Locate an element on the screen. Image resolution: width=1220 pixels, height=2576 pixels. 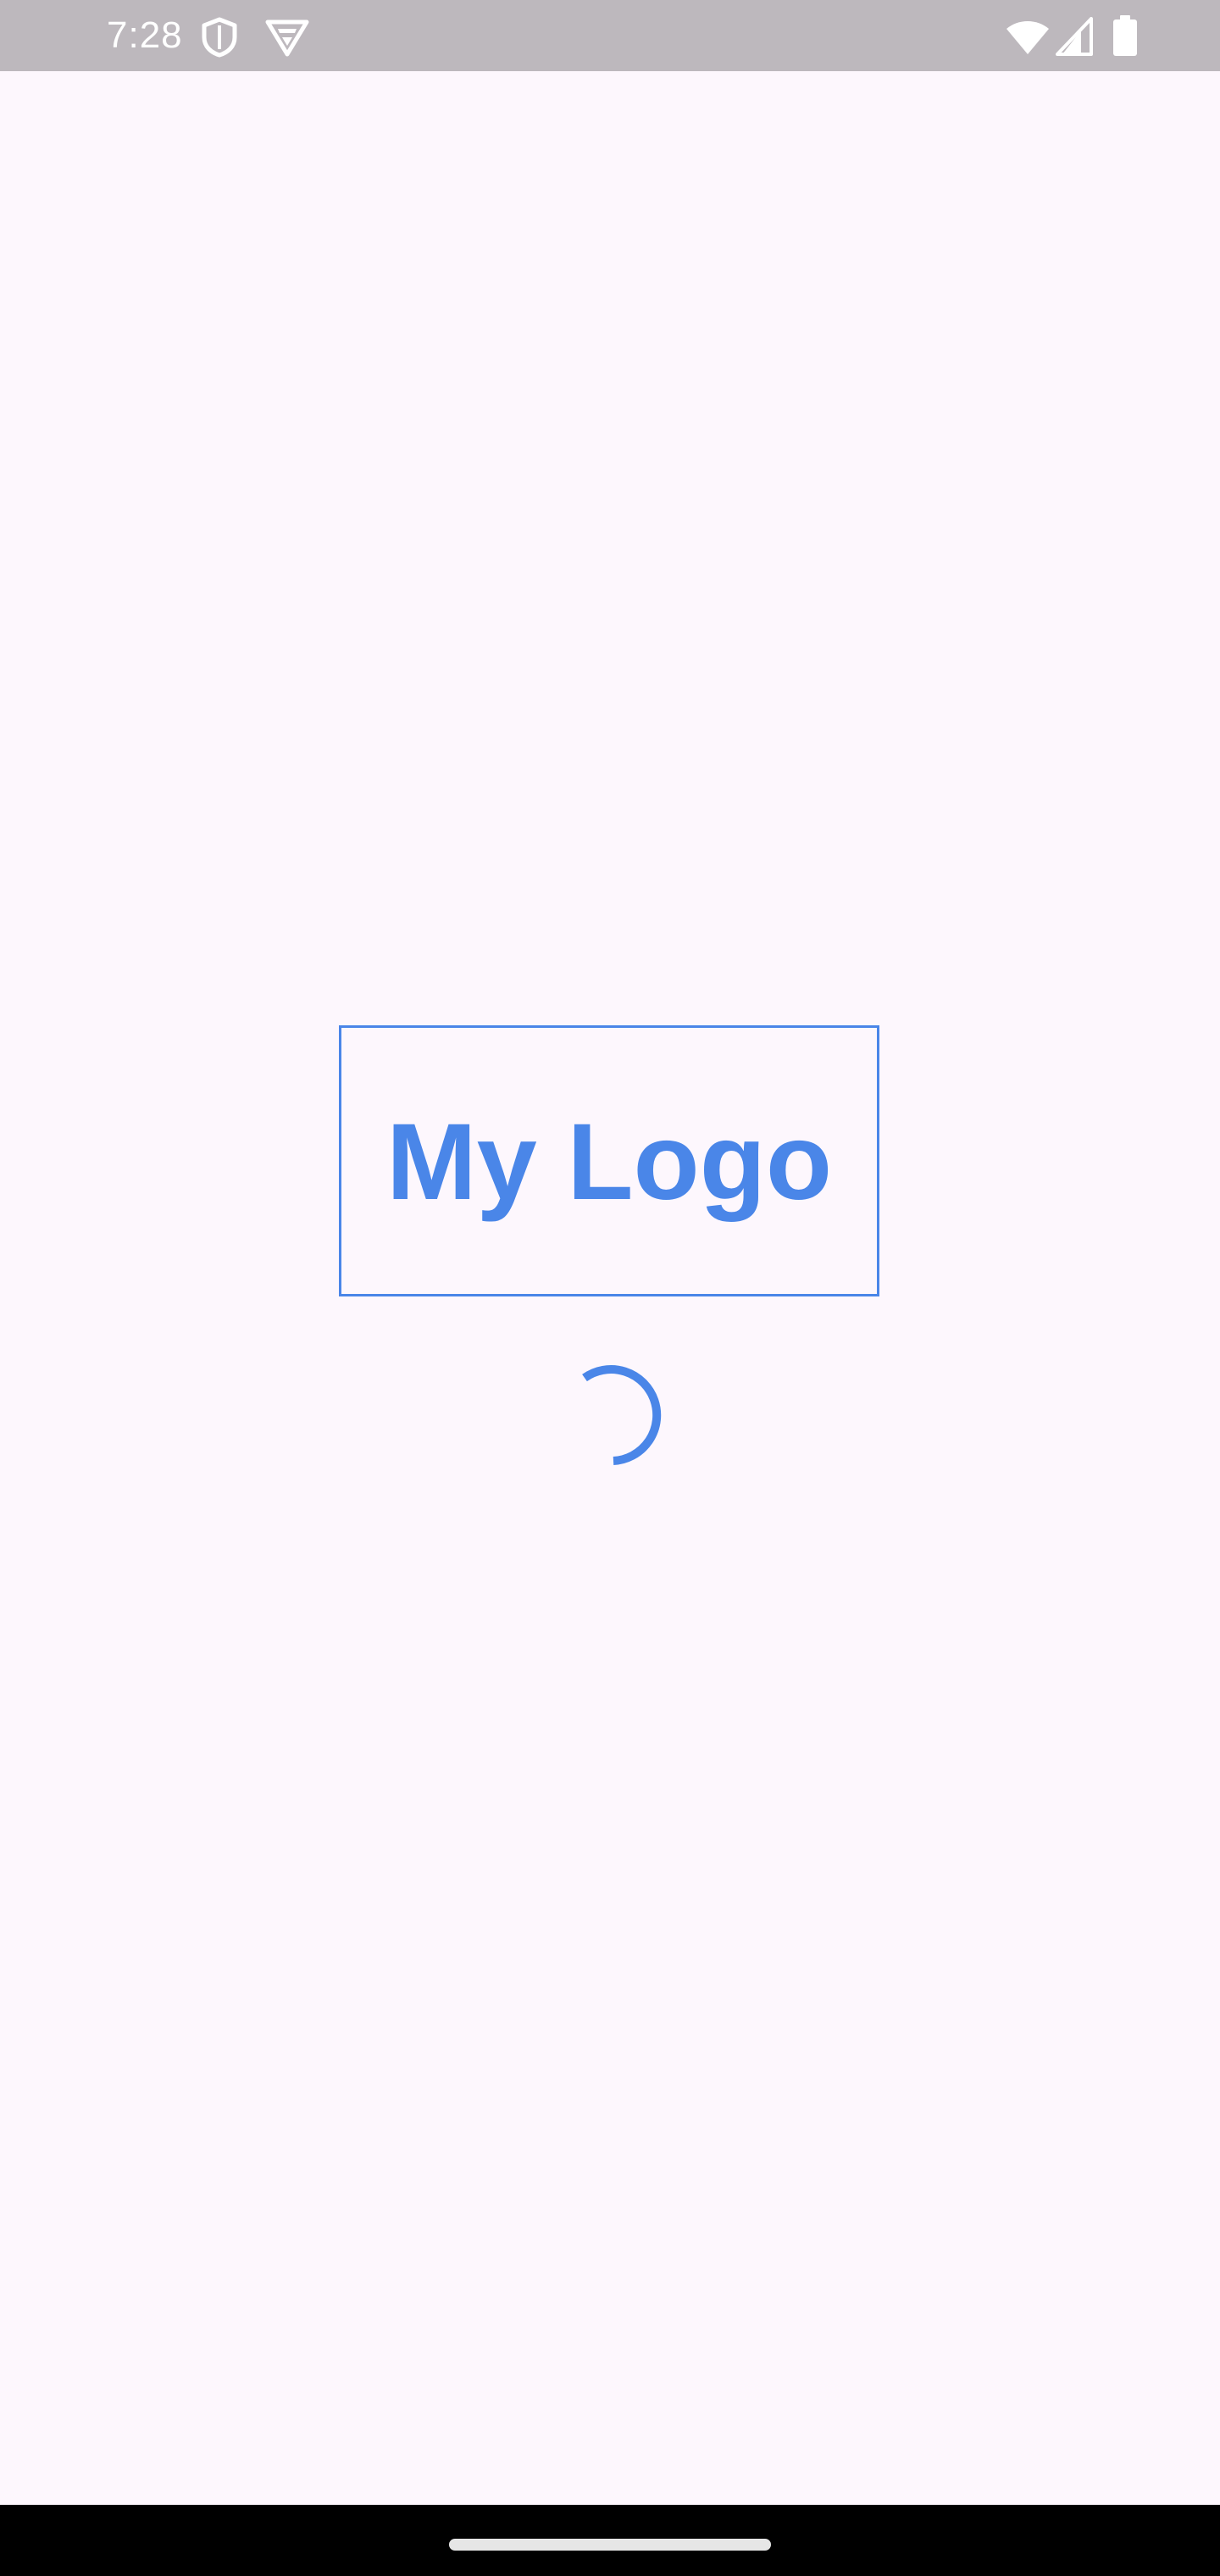
logo-box: My Logo is located at coordinates (609, 1160).